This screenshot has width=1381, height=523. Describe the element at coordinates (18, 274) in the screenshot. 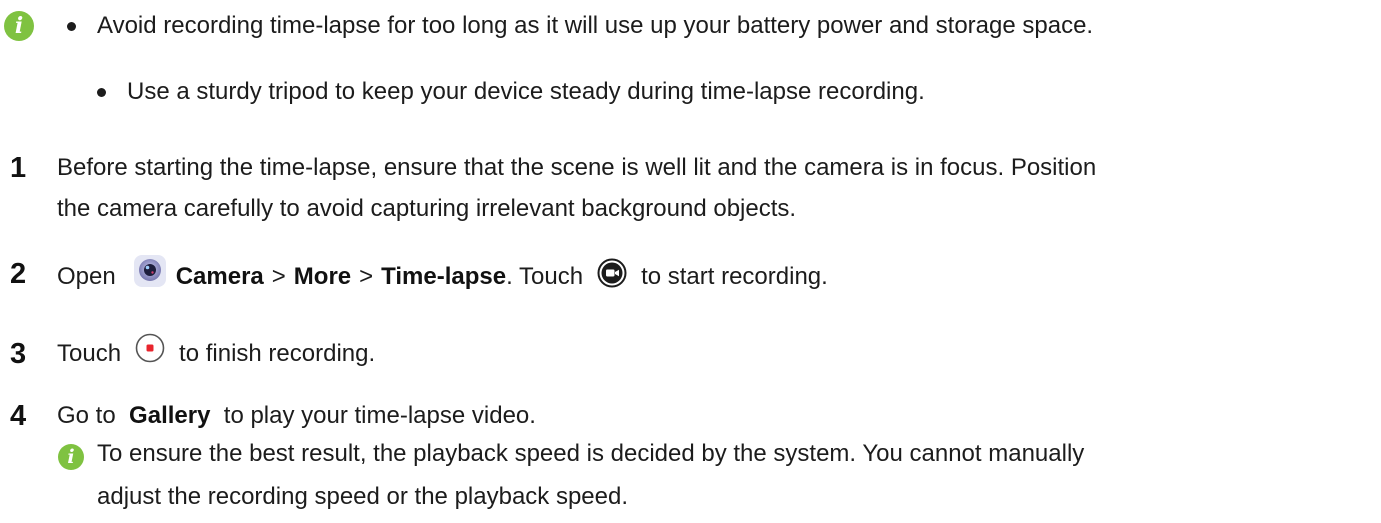

I see `step-number: 2` at that location.